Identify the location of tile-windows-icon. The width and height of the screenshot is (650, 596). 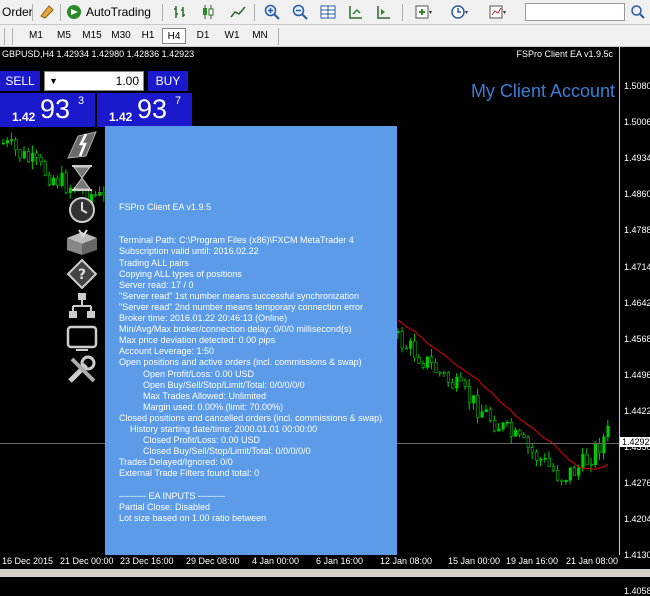
(328, 12).